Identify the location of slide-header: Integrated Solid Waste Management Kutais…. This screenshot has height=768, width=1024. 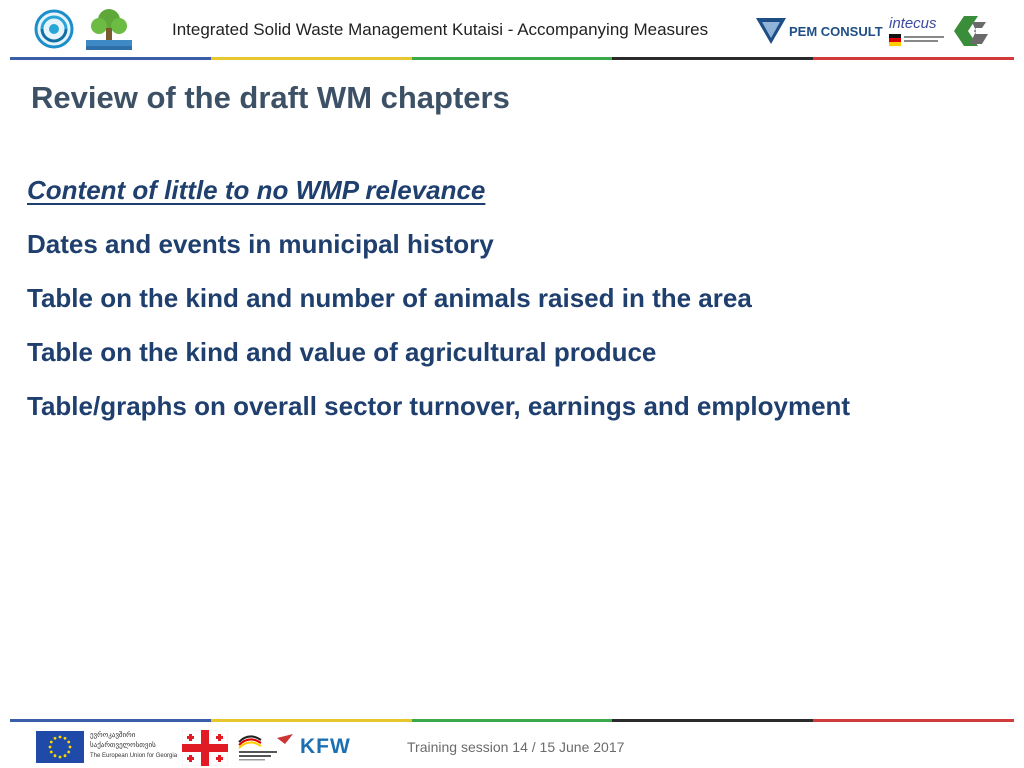
(512, 29).